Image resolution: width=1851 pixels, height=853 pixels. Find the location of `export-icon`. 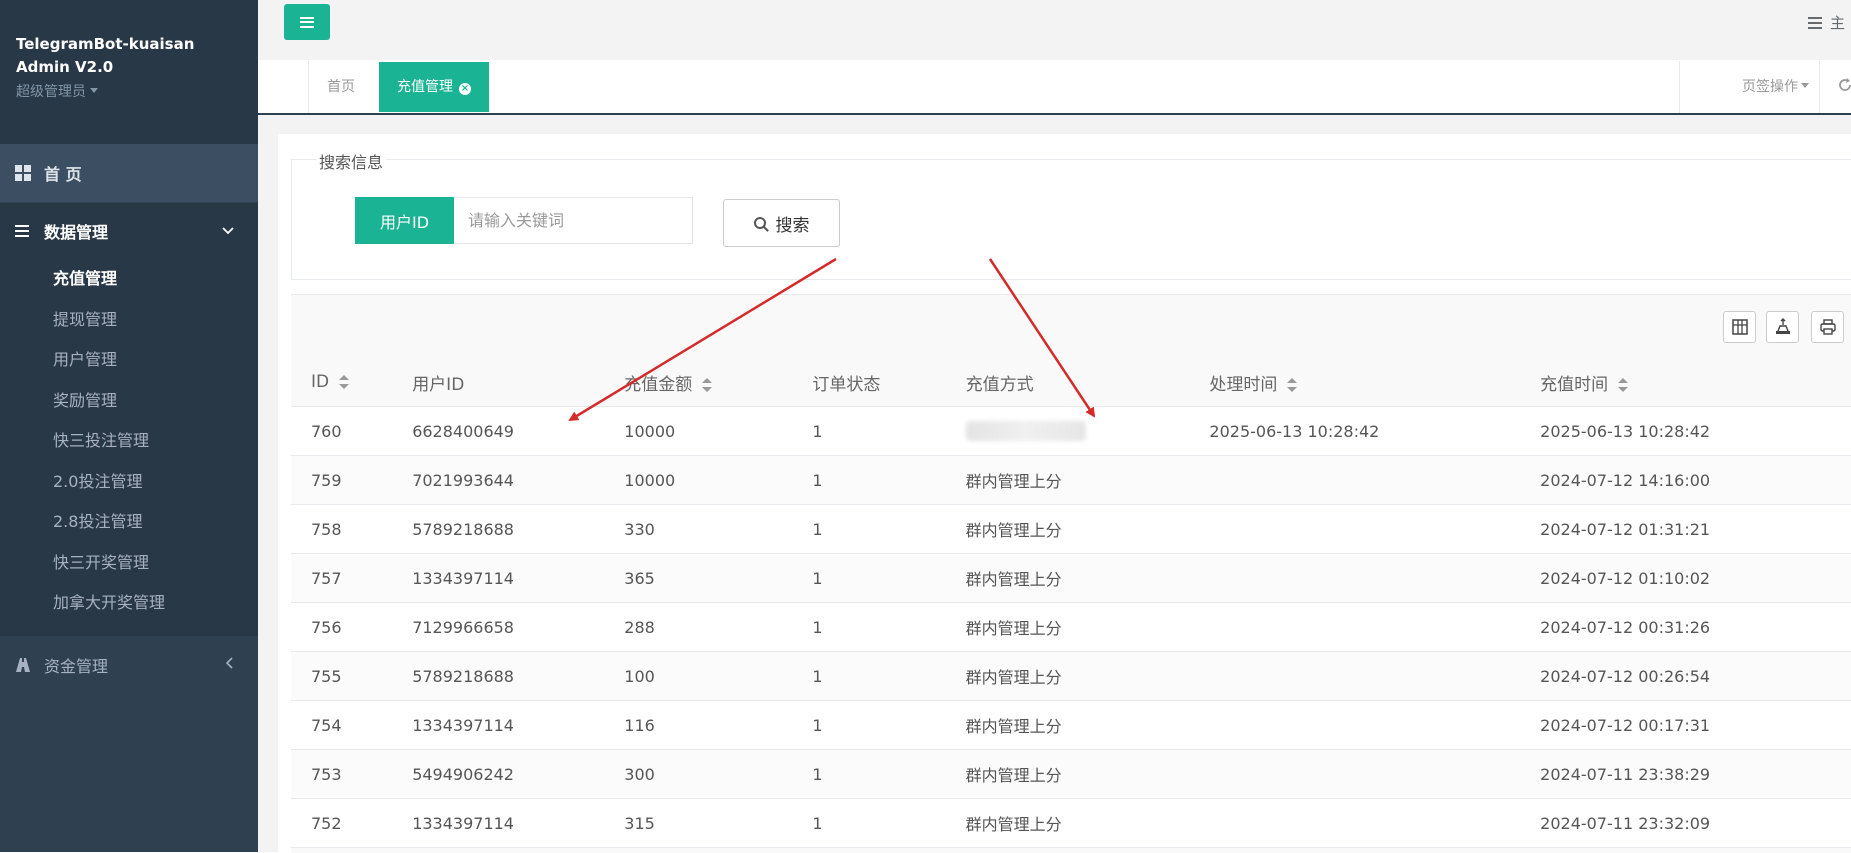

export-icon is located at coordinates (1782, 326).